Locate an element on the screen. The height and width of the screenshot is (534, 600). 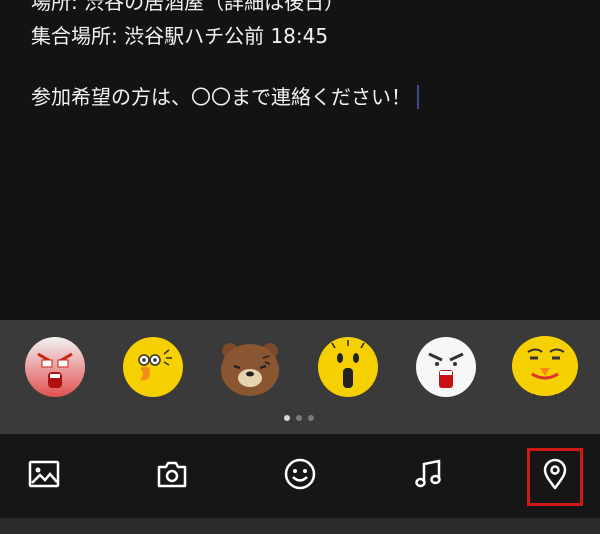
camera-icon is located at coordinates (172, 474).